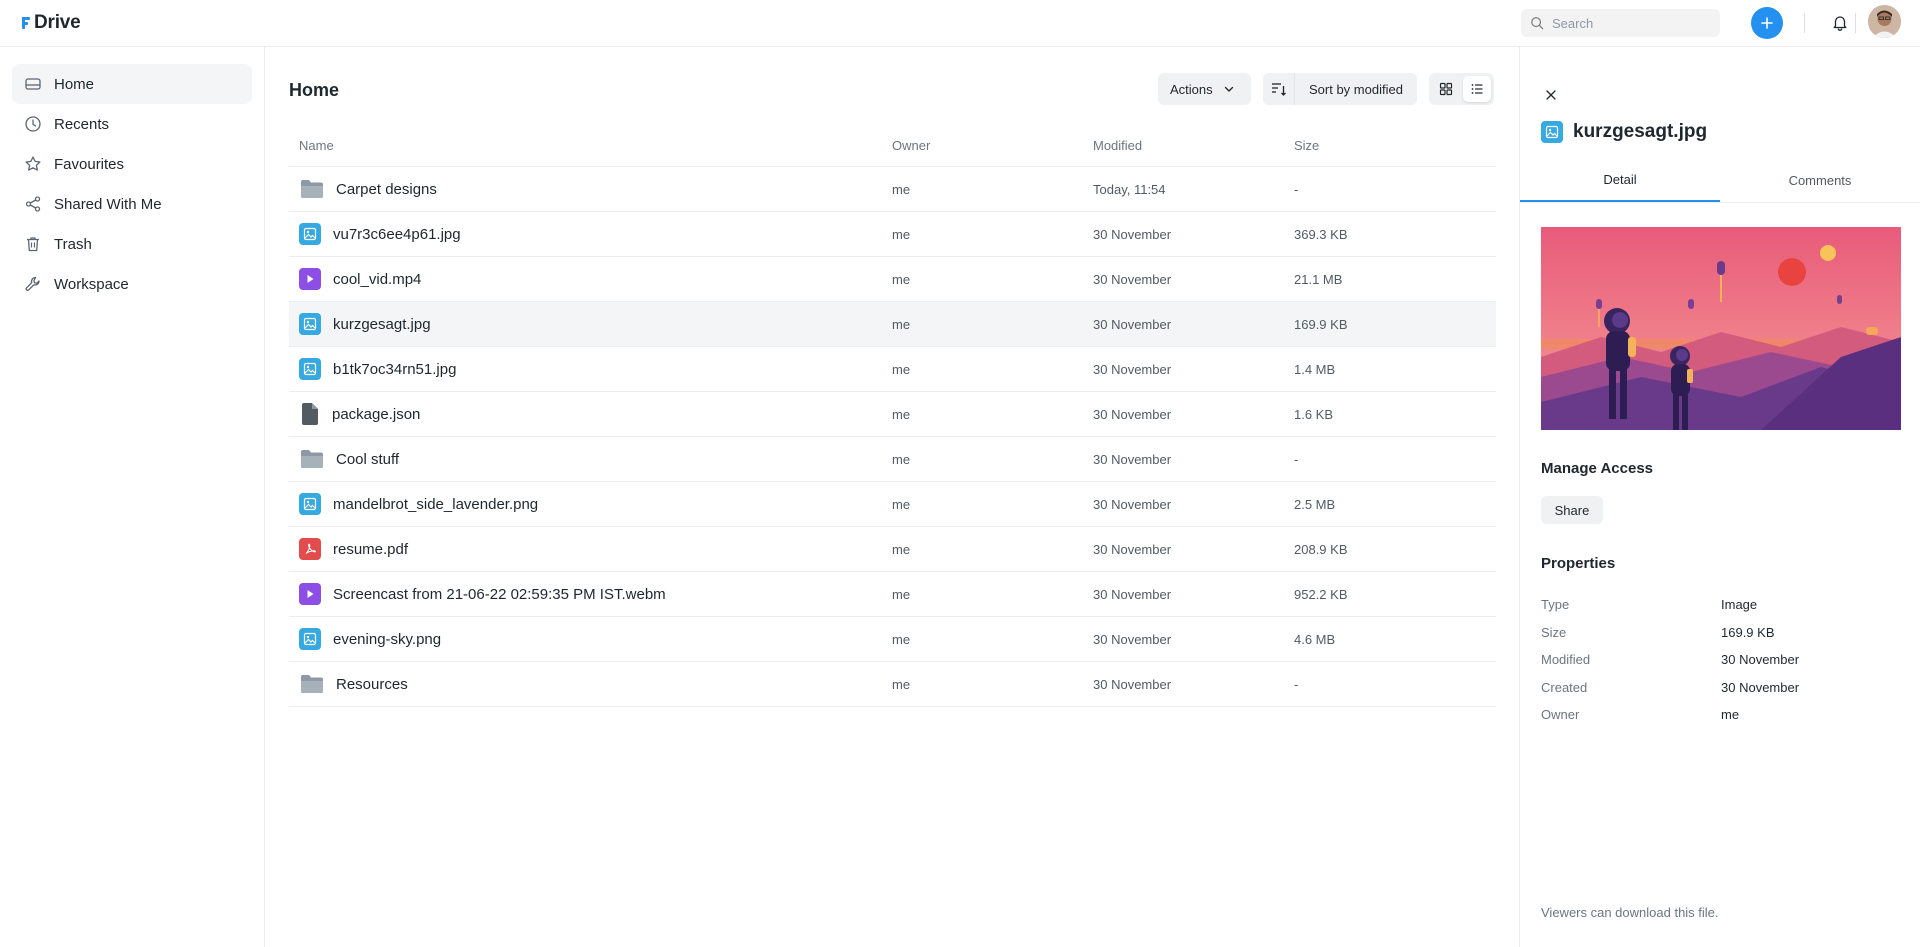 The width and height of the screenshot is (1920, 947). I want to click on tab-detail: Detail, so click(1620, 180).